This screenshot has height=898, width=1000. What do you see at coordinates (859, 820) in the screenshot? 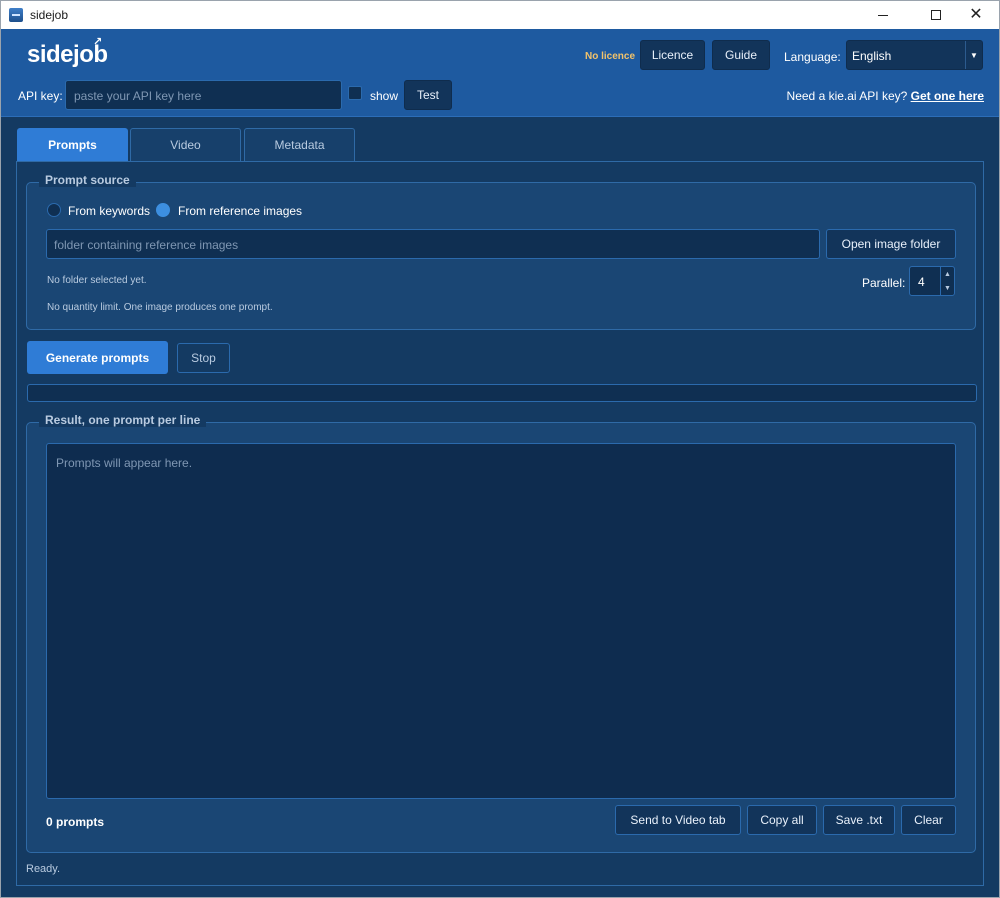
I see `save-txt-button: Save .txt` at bounding box center [859, 820].